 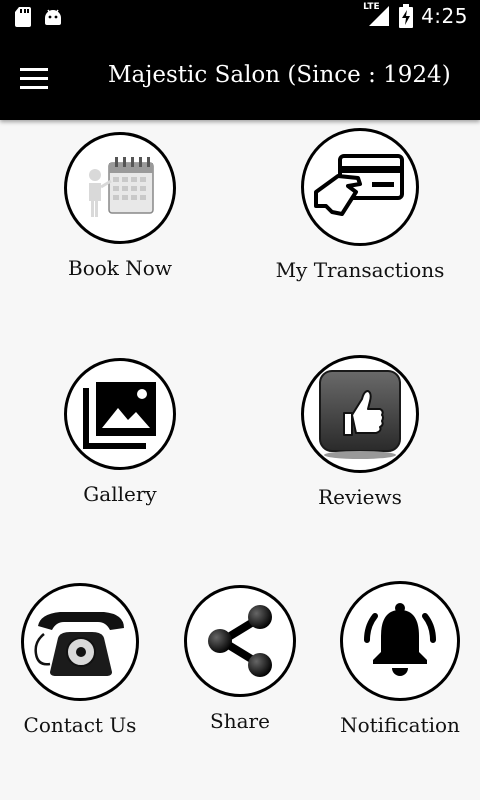 I want to click on share-icon, so click(x=240, y=641).